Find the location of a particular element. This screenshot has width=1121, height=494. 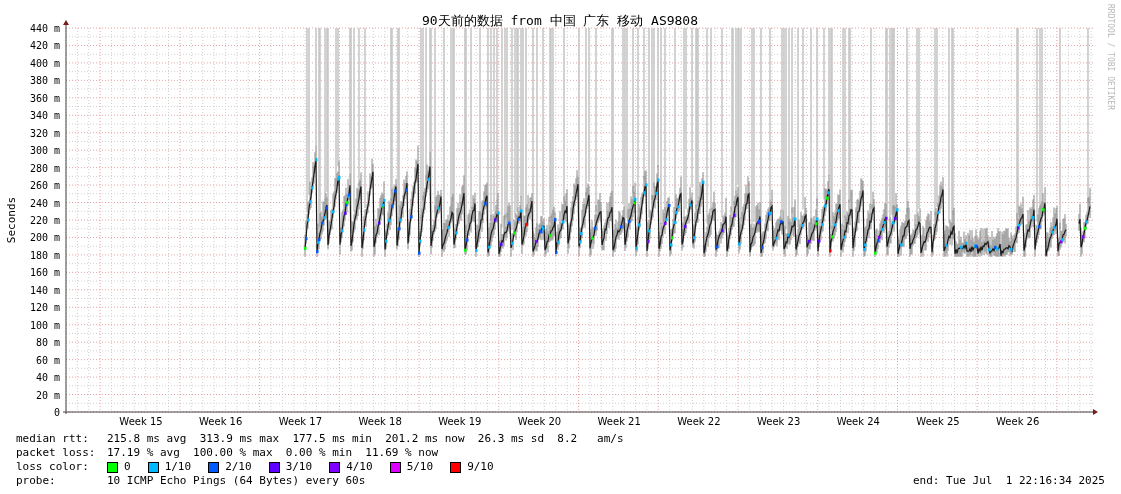

swatch-label: 5/10 is located at coordinates (420, 467).